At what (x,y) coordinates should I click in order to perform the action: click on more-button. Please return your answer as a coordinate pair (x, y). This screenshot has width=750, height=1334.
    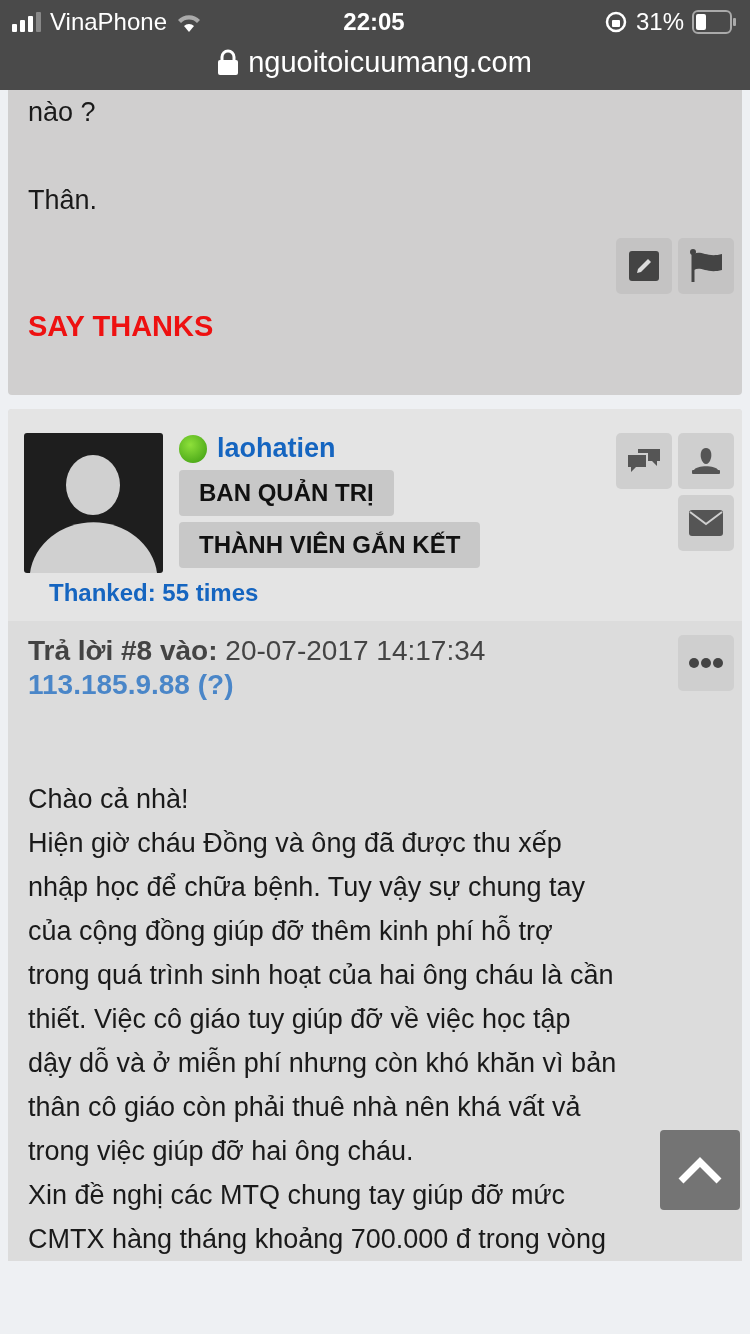
    Looking at the image, I should click on (706, 663).